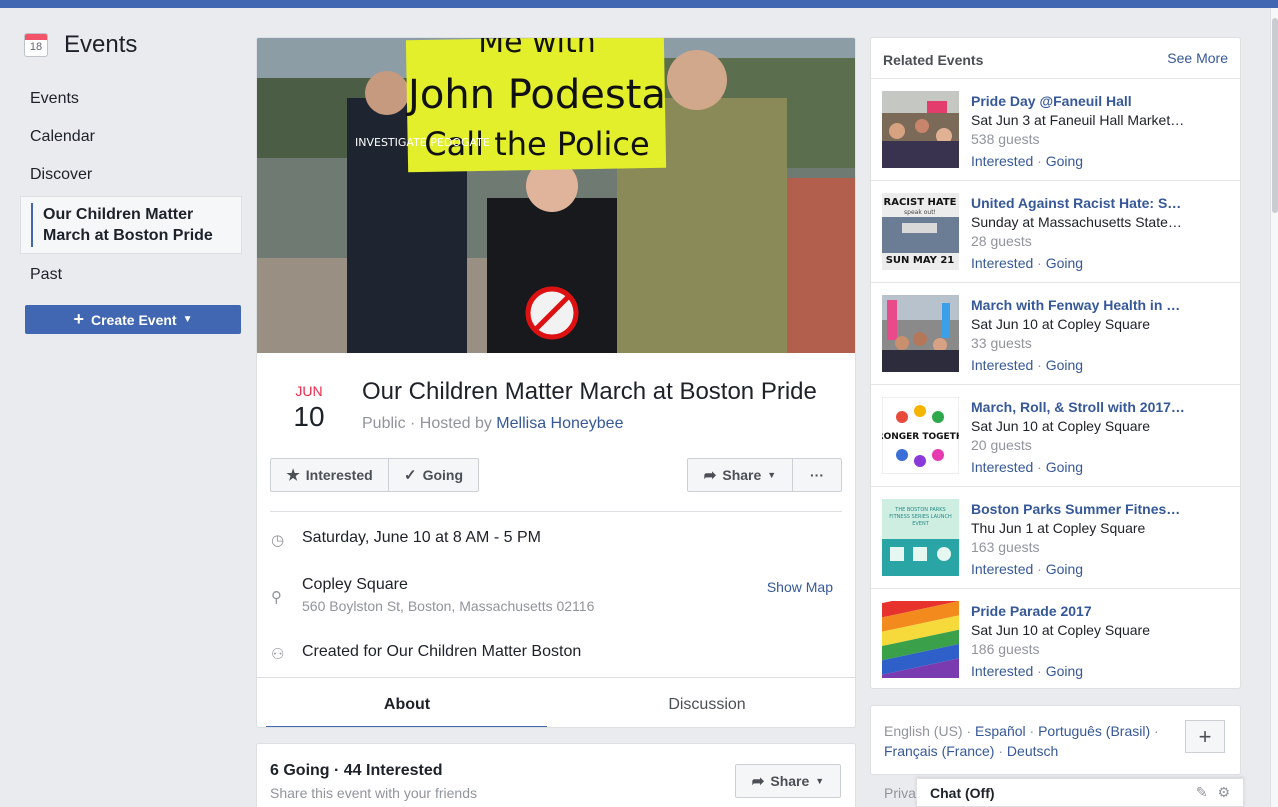 The width and height of the screenshot is (1278, 807). Describe the element at coordinates (740, 475) in the screenshot. I see `share-button: ➦ Share ▼` at that location.